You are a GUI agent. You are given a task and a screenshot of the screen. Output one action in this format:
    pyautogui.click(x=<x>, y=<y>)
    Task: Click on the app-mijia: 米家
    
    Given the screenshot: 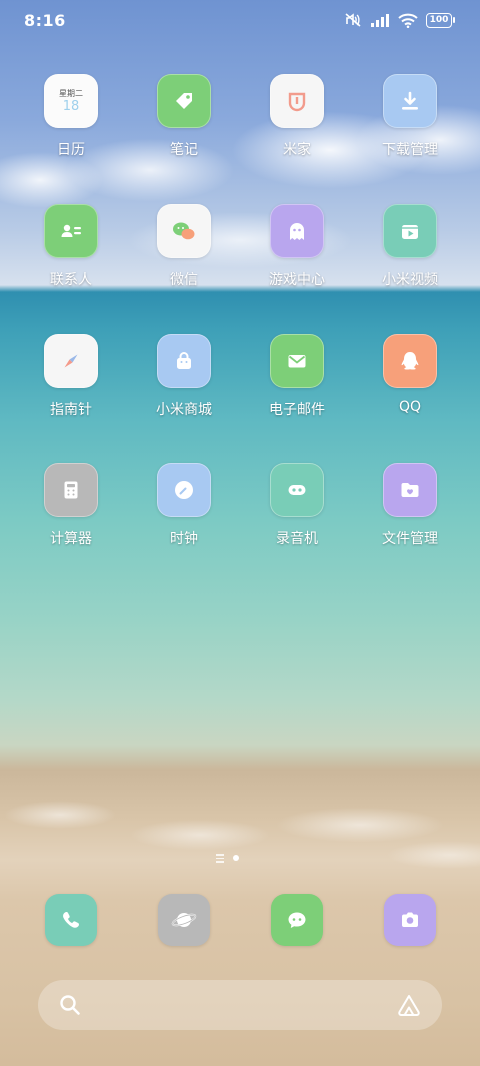 What is the action you would take?
    pyautogui.click(x=297, y=116)
    